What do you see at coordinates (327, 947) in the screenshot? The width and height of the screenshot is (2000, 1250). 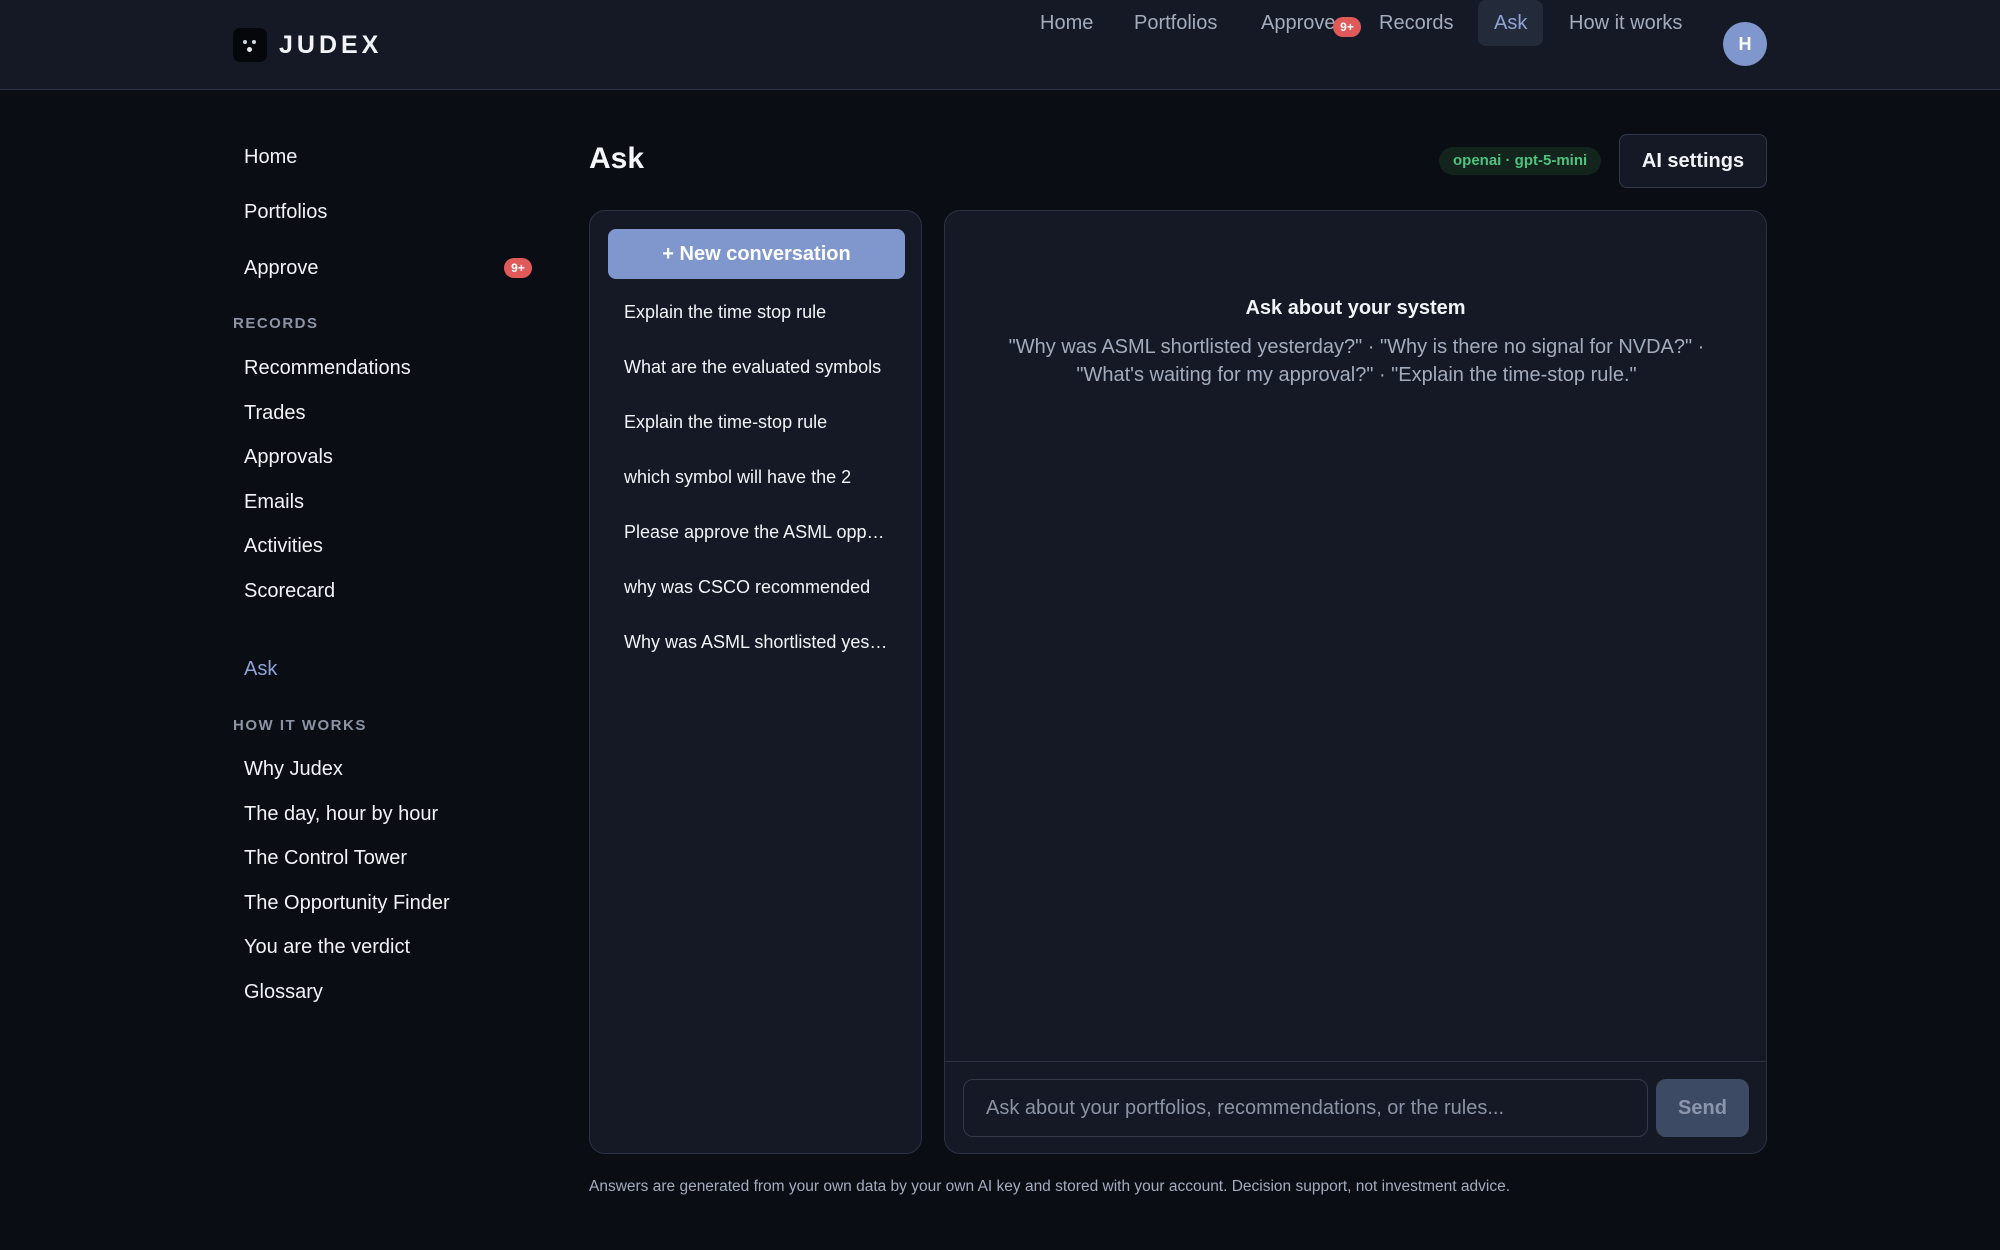 I see `sidebar-item-you-are-the-verdict: You are the verdict` at bounding box center [327, 947].